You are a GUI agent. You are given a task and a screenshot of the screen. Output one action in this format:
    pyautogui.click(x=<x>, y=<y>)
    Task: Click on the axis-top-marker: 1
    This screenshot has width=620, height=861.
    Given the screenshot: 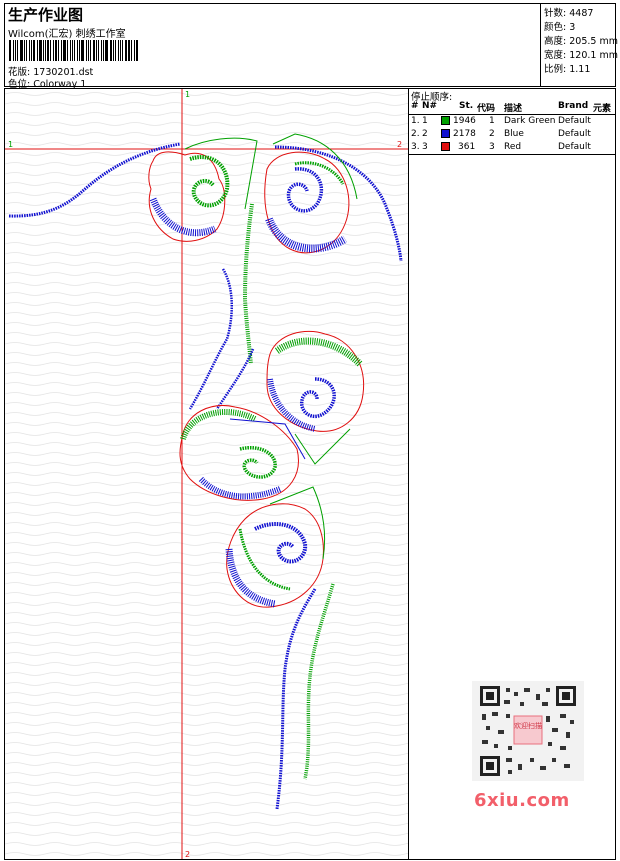 What is the action you would take?
    pyautogui.click(x=187, y=94)
    